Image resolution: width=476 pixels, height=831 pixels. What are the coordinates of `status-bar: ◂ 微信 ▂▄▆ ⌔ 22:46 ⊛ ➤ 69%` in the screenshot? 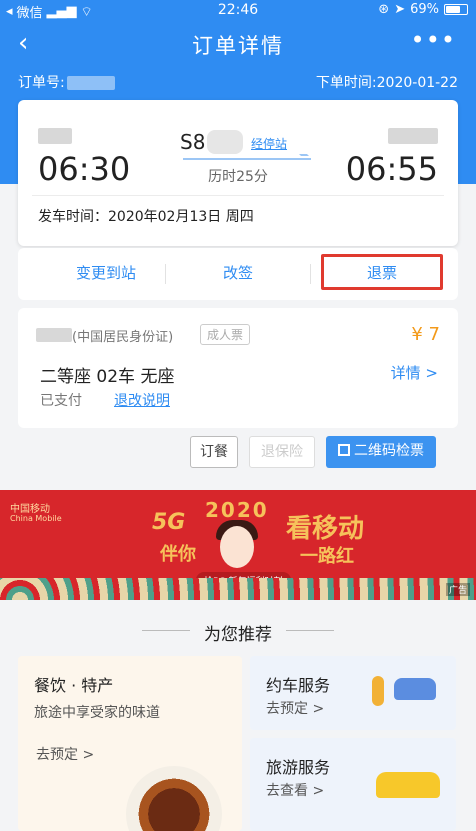 It's located at (238, 11).